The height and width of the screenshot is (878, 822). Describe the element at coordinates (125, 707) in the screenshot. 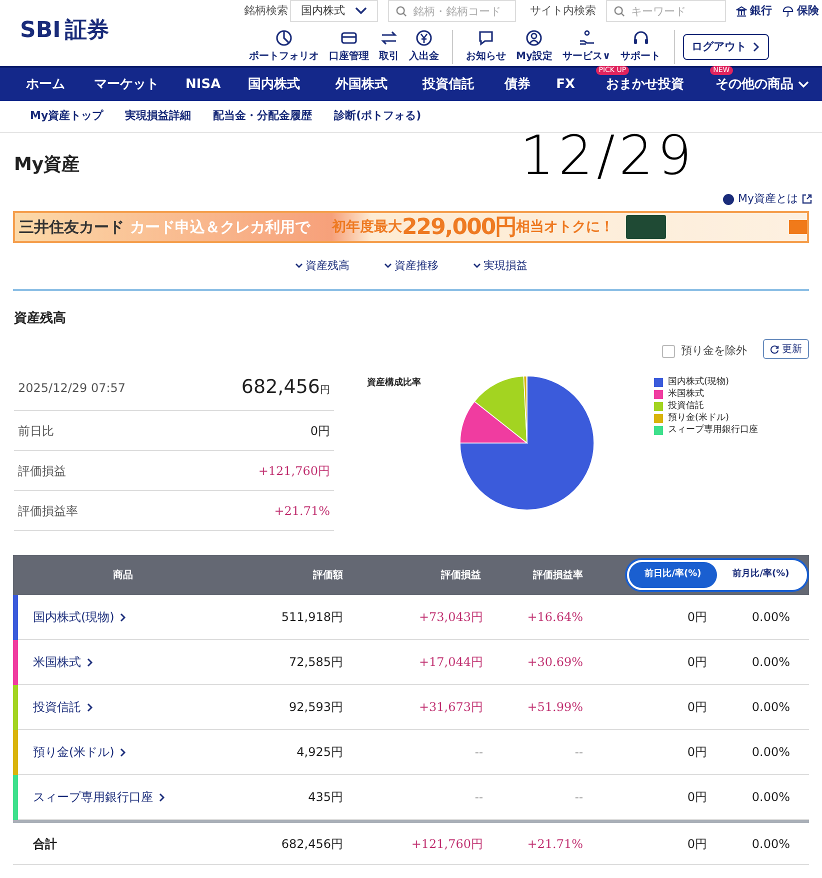

I see `product-link: 投資信託` at that location.